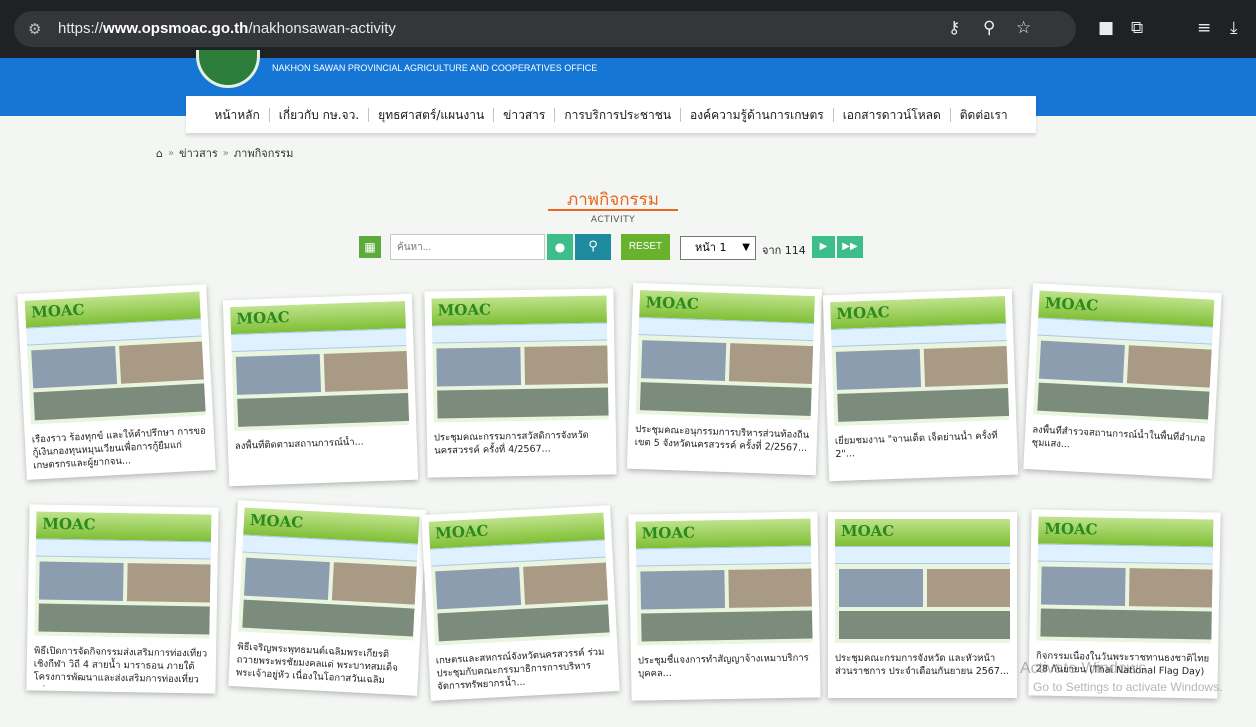 Image resolution: width=1256 pixels, height=727 pixels. Describe the element at coordinates (954, 28) in the screenshot. I see `key-icon: ⚷` at that location.